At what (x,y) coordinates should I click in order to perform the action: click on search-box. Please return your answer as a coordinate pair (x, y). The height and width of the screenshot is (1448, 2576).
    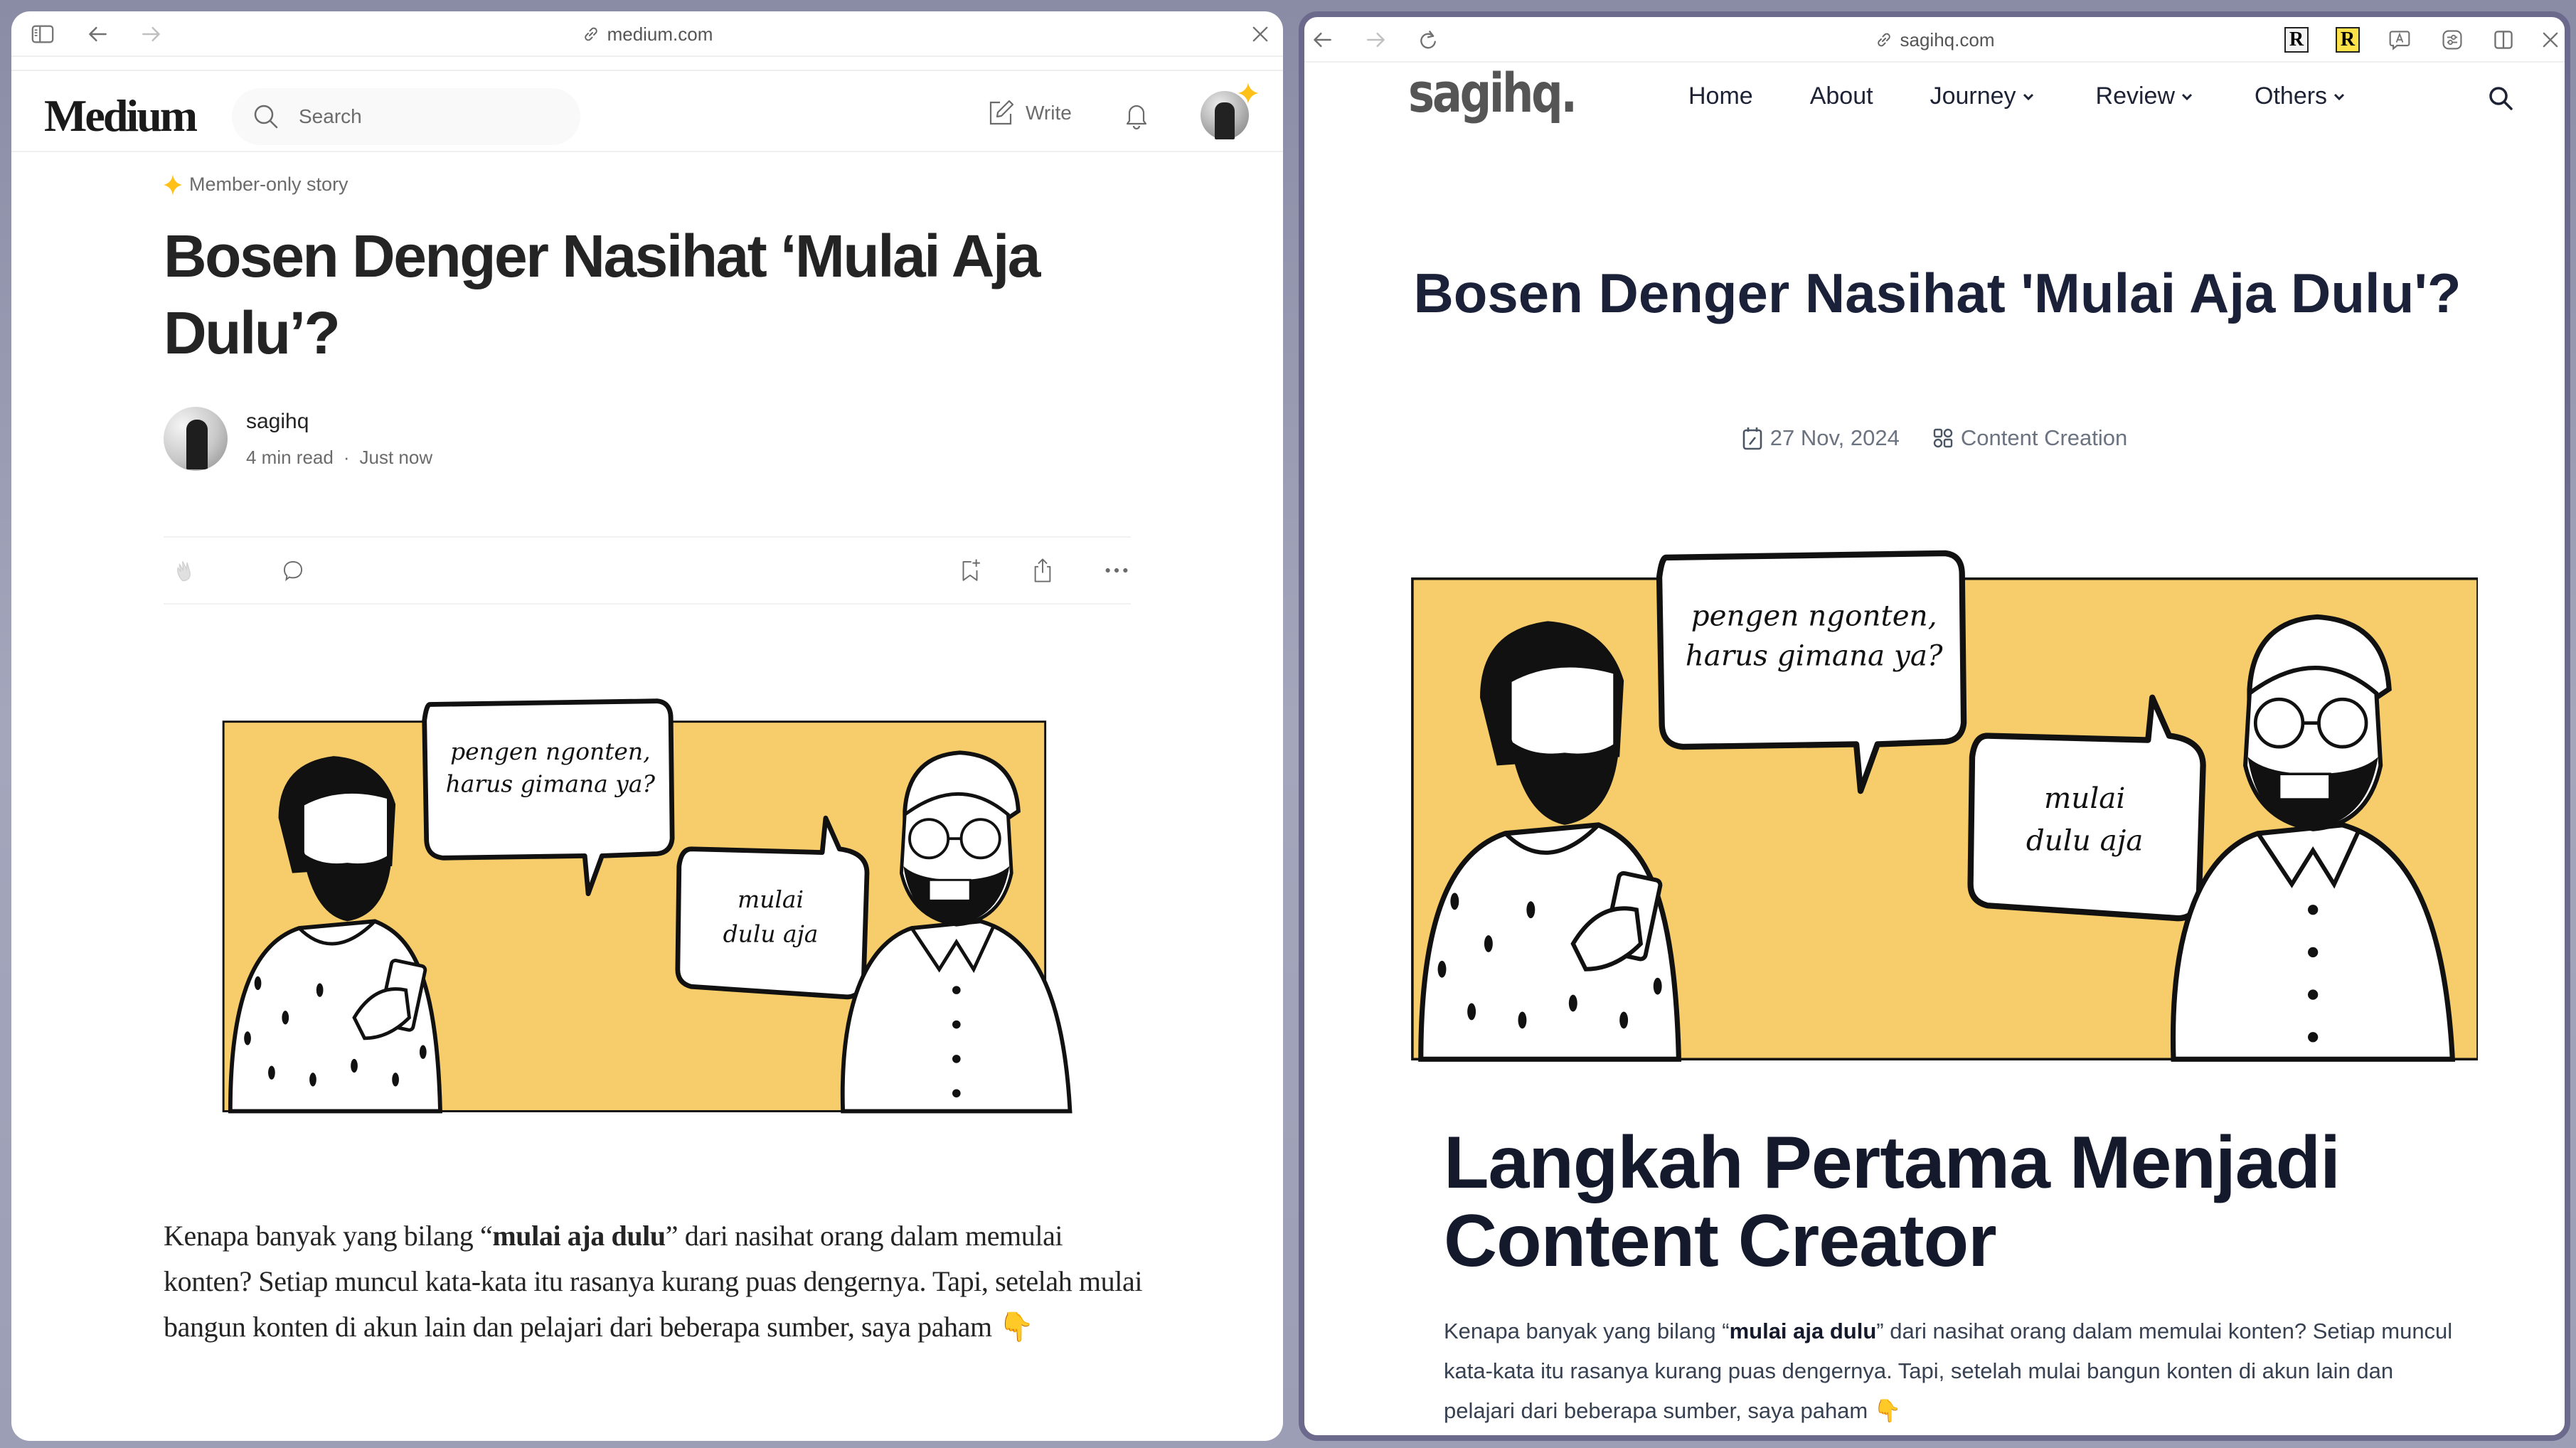
    Looking at the image, I should click on (406, 116).